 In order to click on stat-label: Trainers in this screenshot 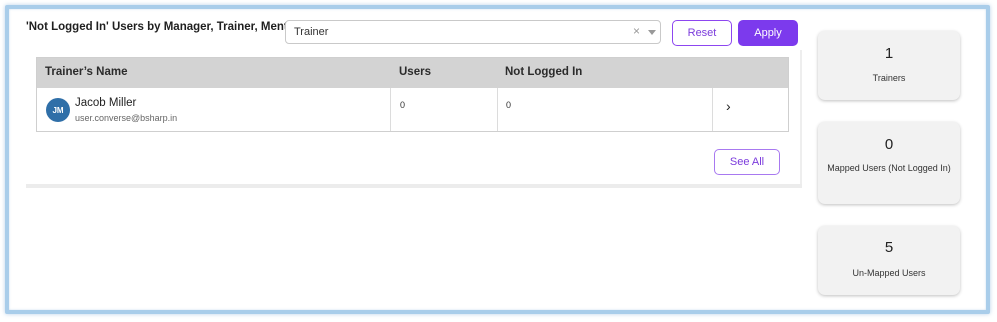, I will do `click(889, 78)`.